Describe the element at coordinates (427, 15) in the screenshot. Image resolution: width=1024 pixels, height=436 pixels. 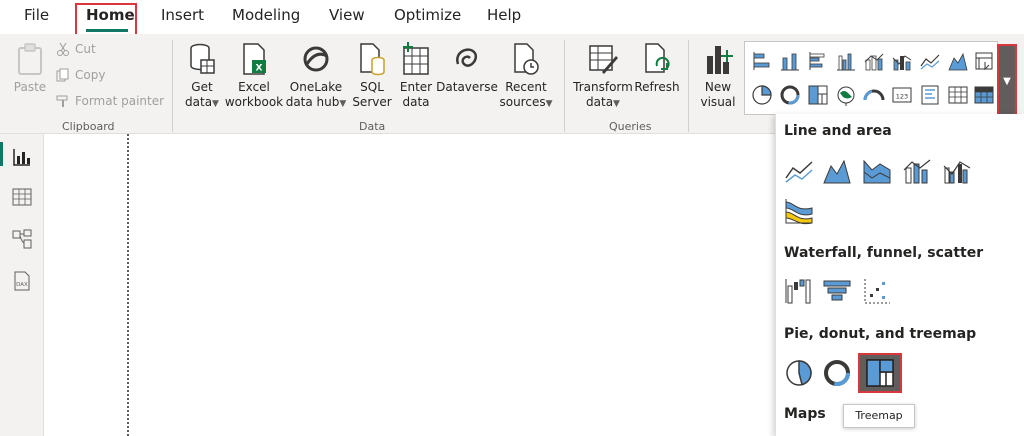
I see `tab-optimize: Optimize` at that location.